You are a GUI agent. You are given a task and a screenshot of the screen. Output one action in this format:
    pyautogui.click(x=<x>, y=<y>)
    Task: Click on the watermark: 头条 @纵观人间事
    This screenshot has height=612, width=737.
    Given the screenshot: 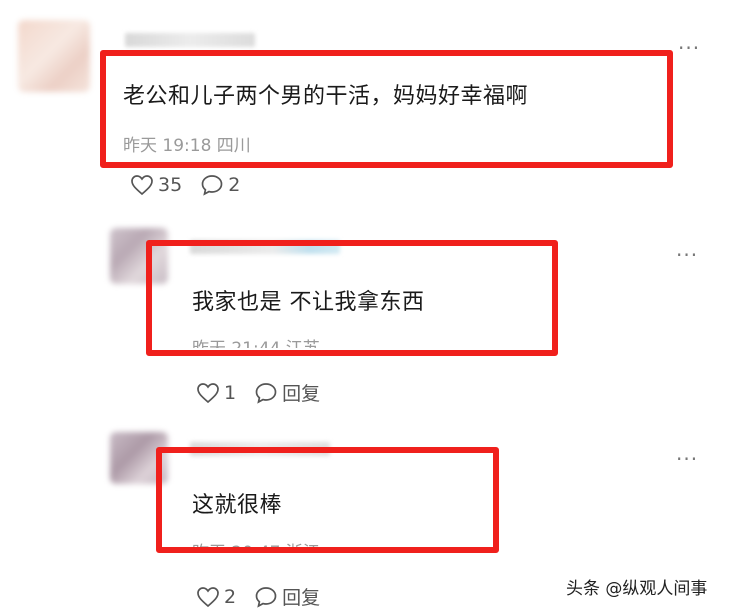 What is the action you would take?
    pyautogui.click(x=637, y=589)
    